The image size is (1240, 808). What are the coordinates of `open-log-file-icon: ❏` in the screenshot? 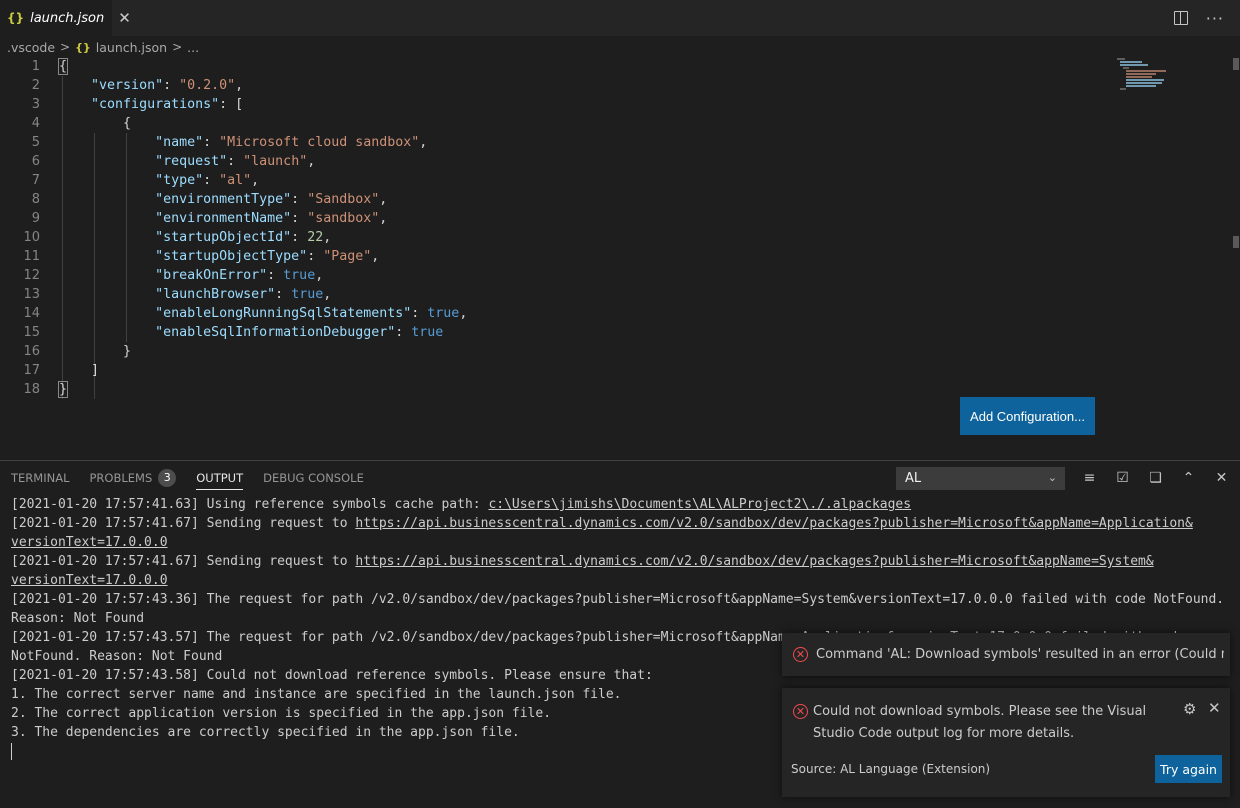 It's located at (1155, 478).